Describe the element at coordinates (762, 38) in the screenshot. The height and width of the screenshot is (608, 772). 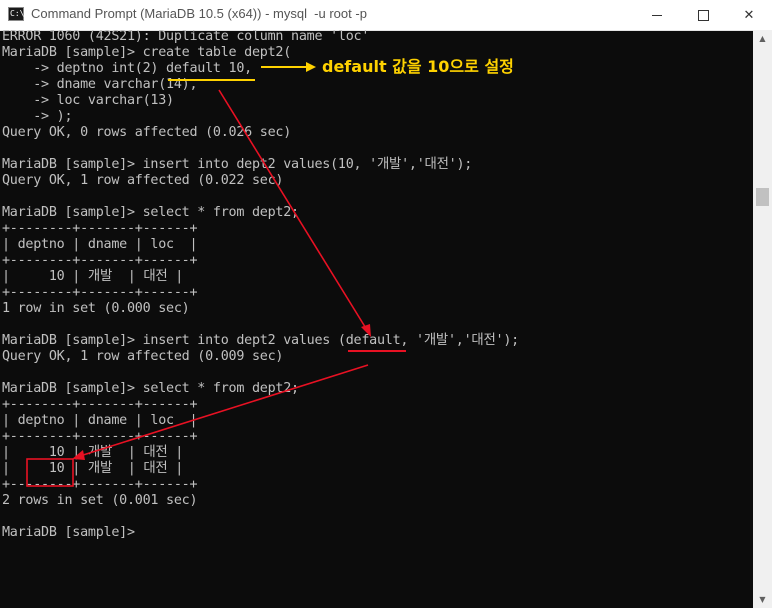
I see `scroll-up-arrow-icon: ▲` at that location.